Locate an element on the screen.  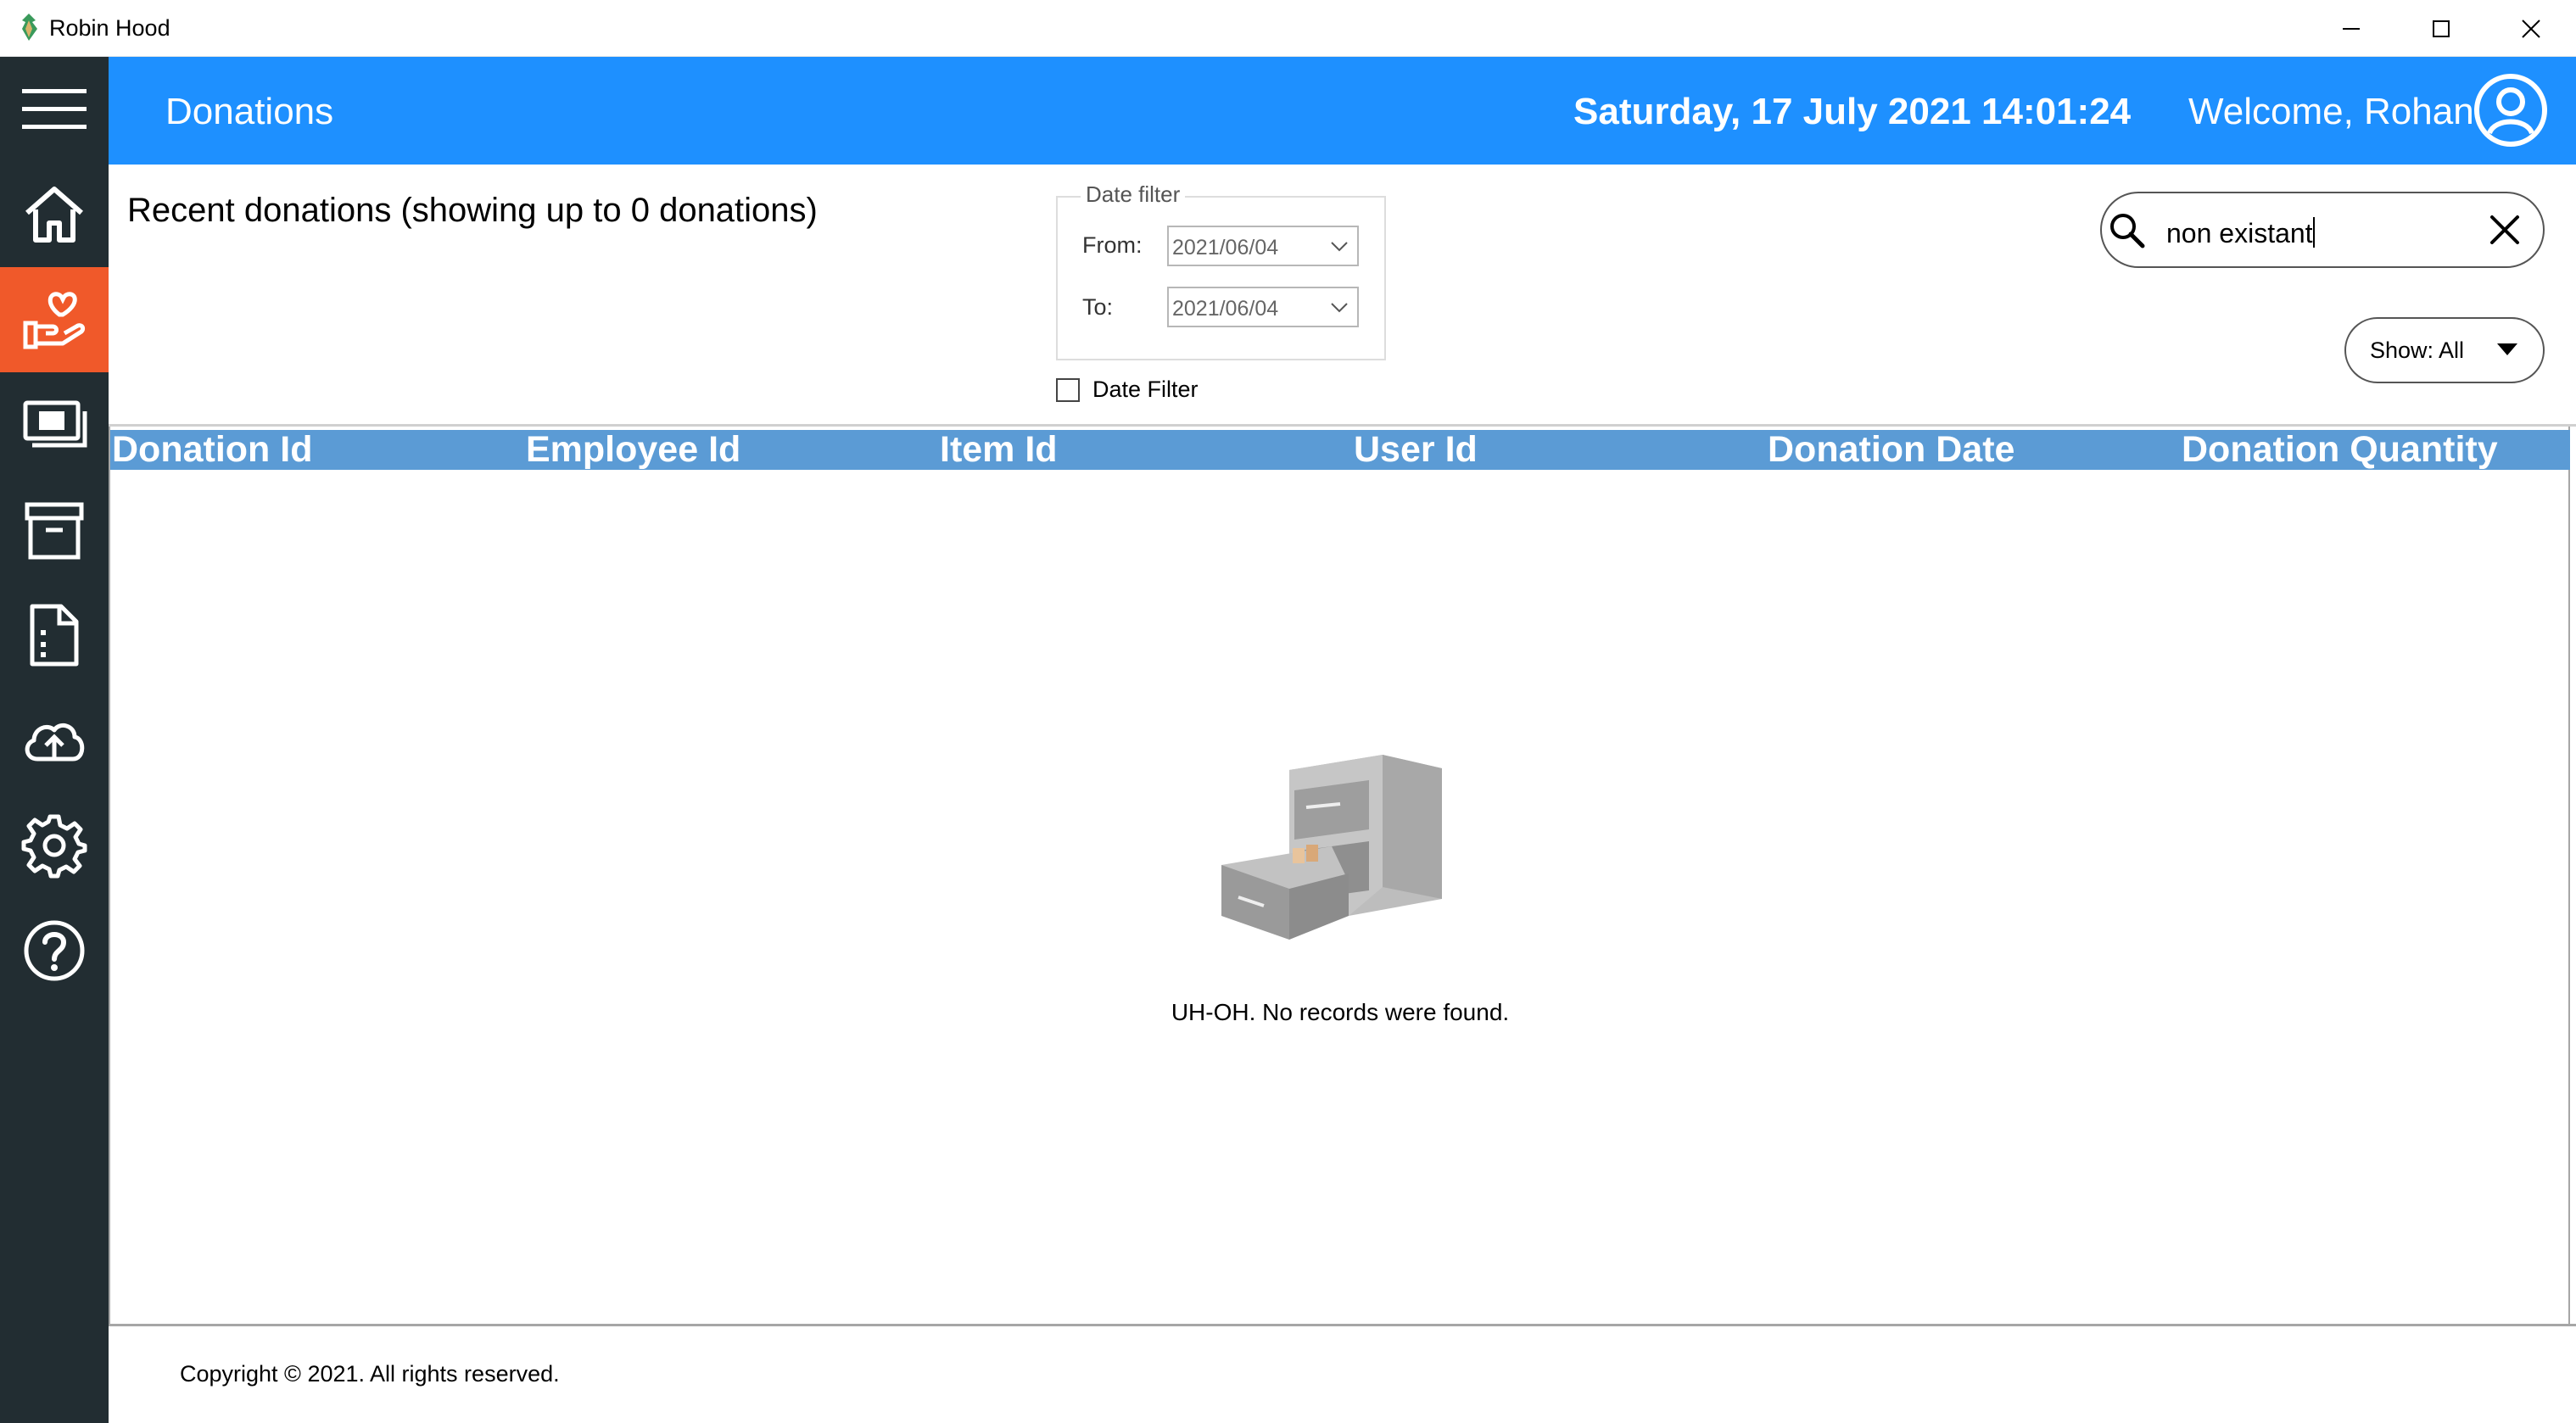
robin-hood-app-icon is located at coordinates (29, 27).